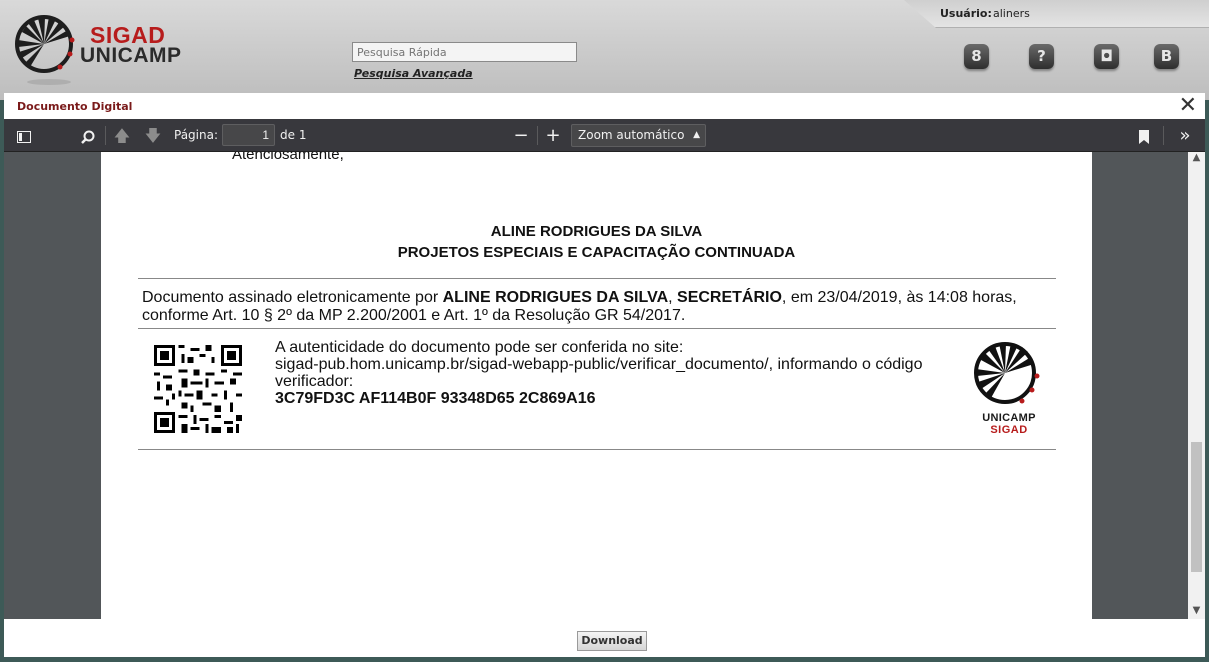  Describe the element at coordinates (292, 297) in the screenshot. I see `sig-prefix: Documento assinado eletronicamente por` at that location.